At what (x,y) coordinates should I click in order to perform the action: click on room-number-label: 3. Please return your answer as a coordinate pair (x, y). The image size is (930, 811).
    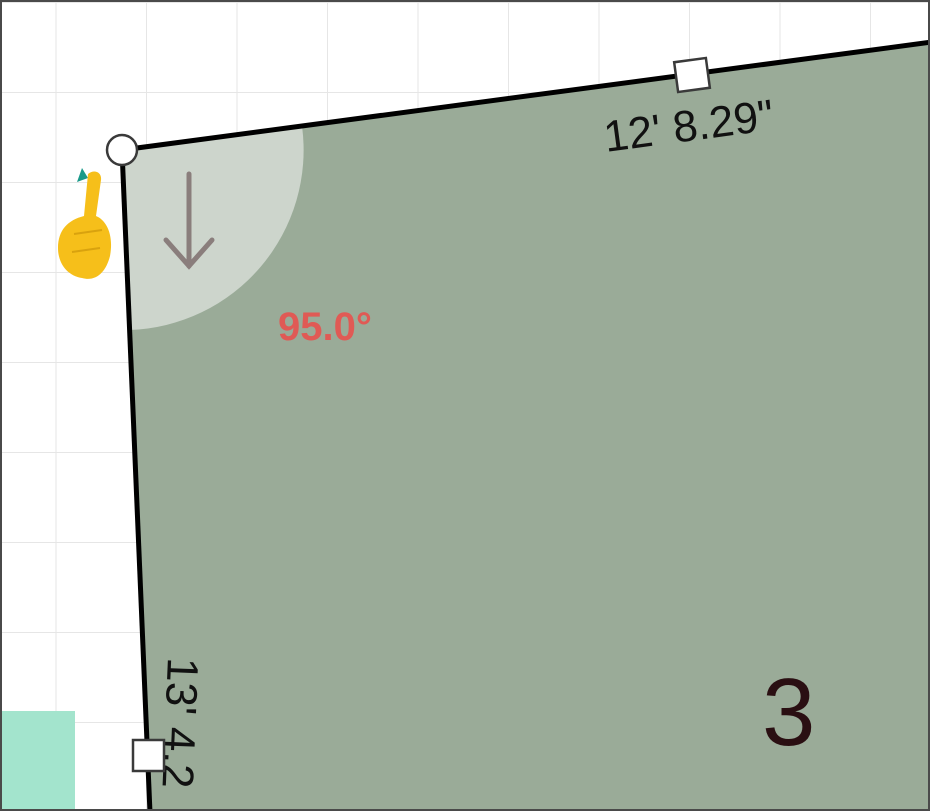
    Looking at the image, I should click on (788, 712).